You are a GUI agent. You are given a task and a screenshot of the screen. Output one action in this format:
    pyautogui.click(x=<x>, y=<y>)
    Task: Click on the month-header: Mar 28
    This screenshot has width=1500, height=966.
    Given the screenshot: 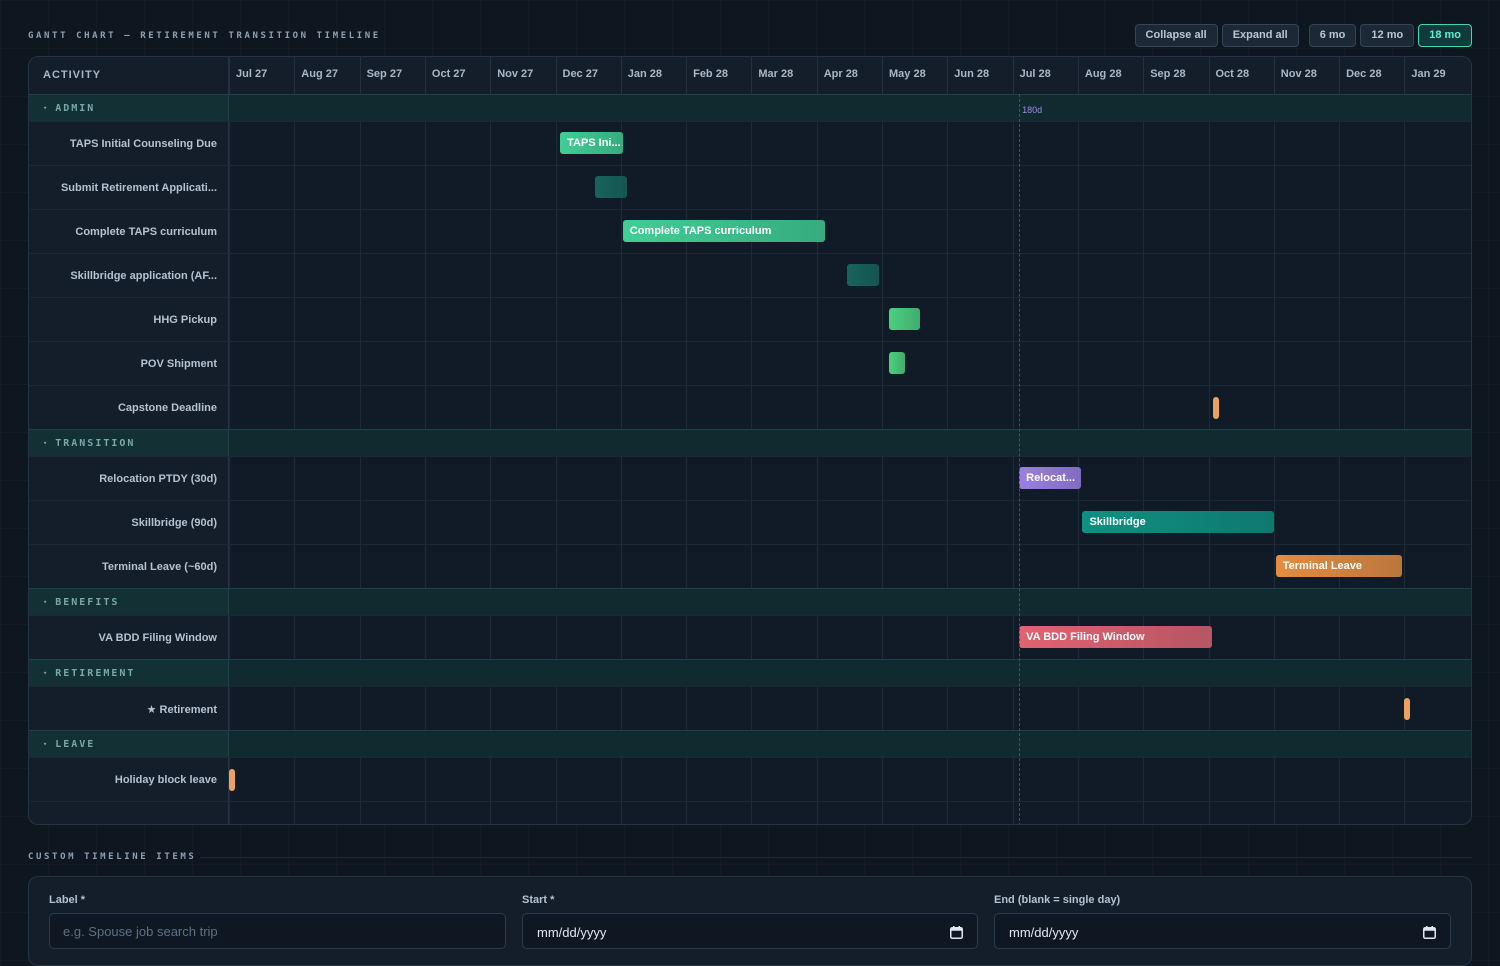 What is the action you would take?
    pyautogui.click(x=783, y=75)
    